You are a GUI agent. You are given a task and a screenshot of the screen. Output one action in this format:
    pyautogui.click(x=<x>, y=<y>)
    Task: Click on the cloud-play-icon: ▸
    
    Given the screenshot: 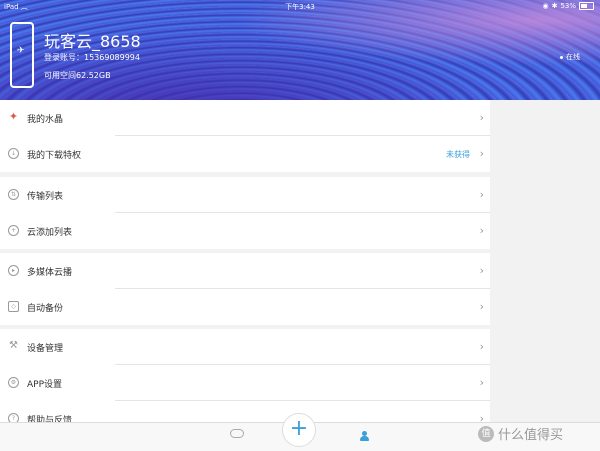 What is the action you would take?
    pyautogui.click(x=13, y=270)
    